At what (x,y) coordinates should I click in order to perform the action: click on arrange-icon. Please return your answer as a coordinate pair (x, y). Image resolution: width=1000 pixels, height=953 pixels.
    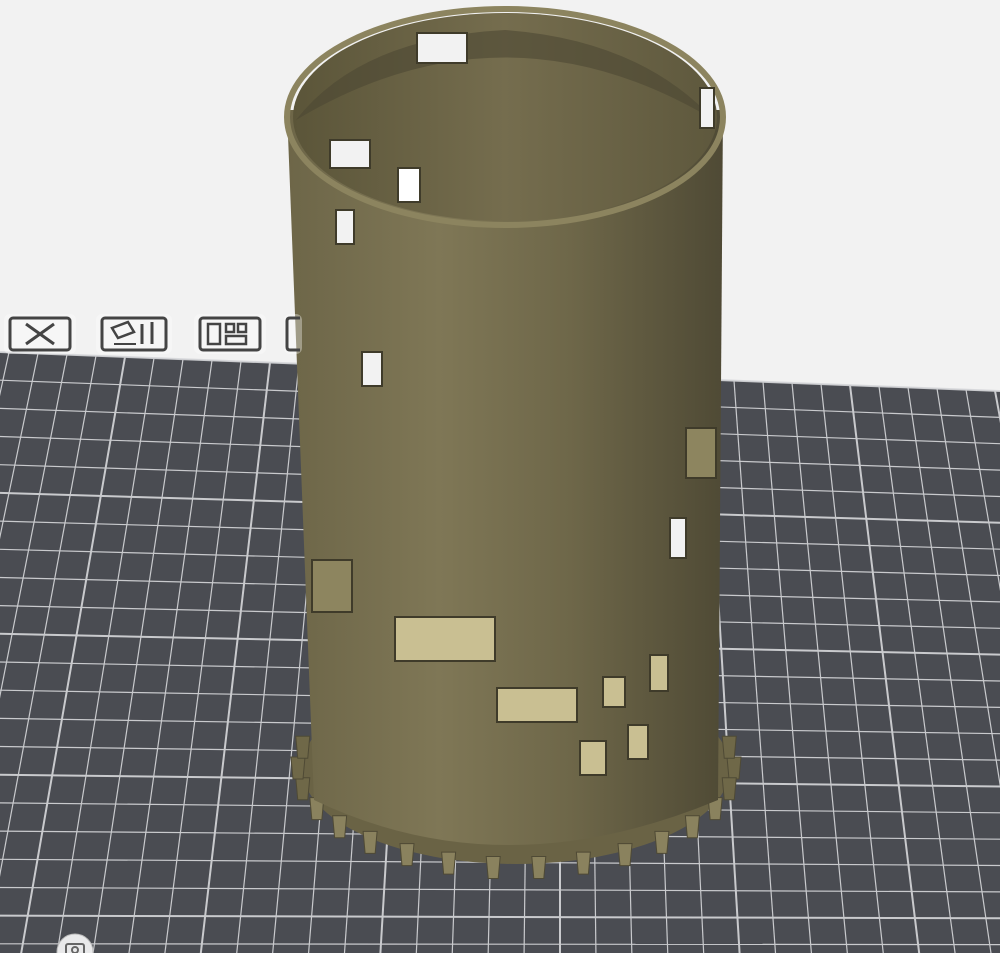
    Looking at the image, I should click on (230, 334).